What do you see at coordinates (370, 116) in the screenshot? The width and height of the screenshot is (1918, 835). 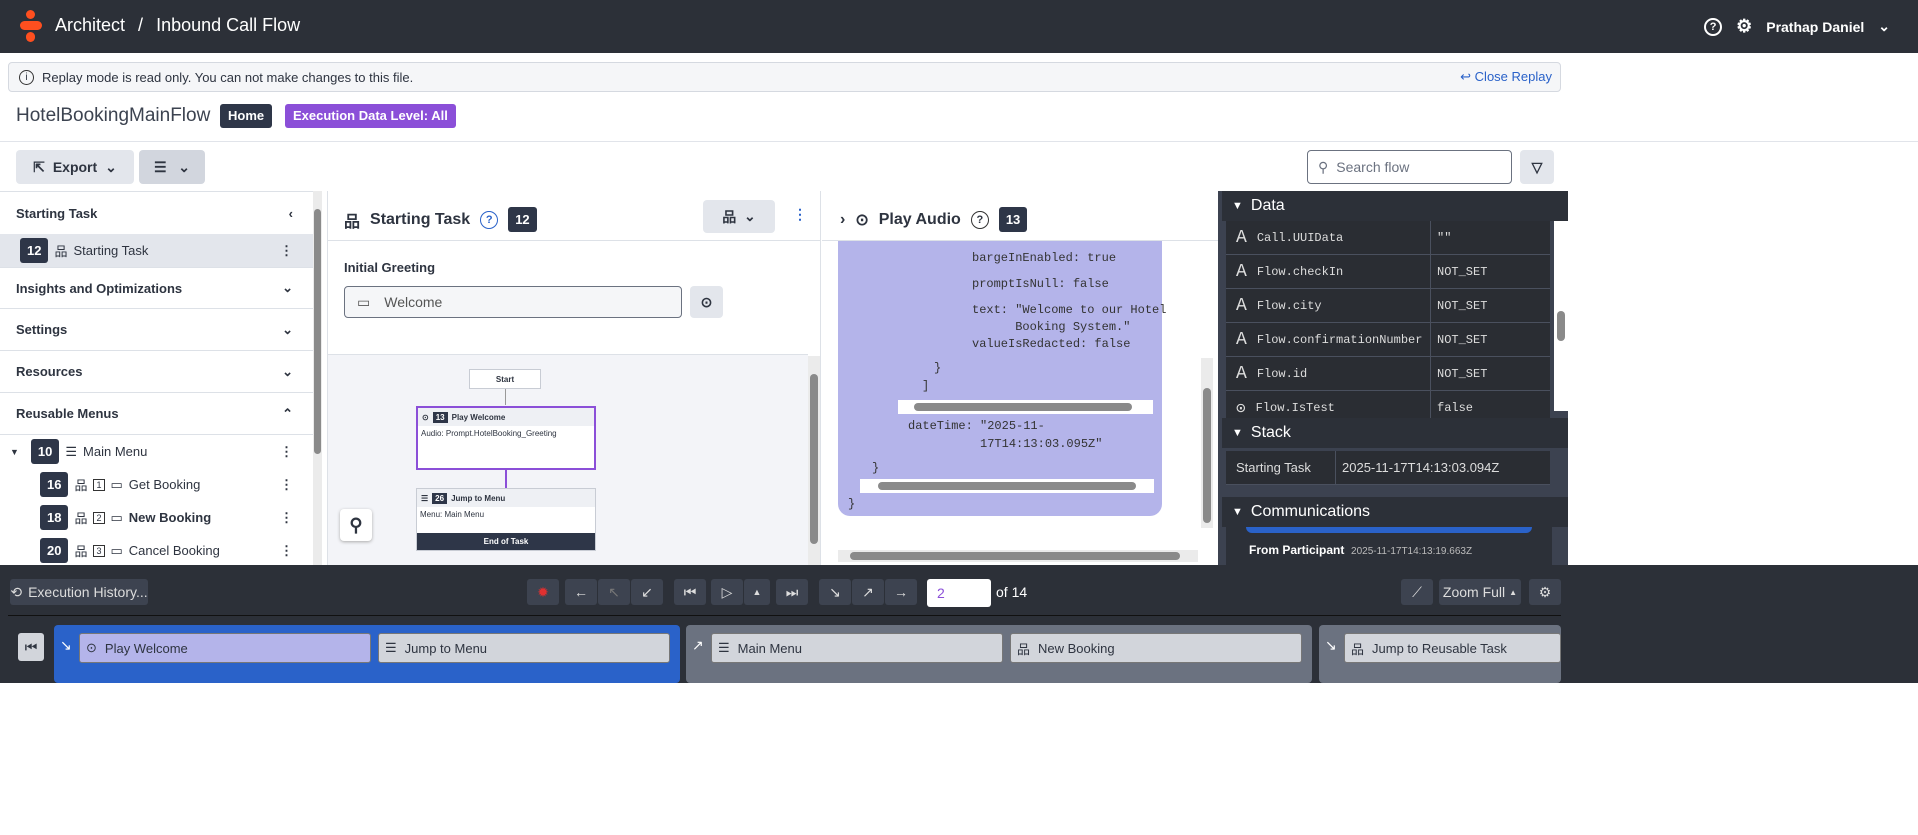 I see `execution-level-badge: Execution Data Level: All` at bounding box center [370, 116].